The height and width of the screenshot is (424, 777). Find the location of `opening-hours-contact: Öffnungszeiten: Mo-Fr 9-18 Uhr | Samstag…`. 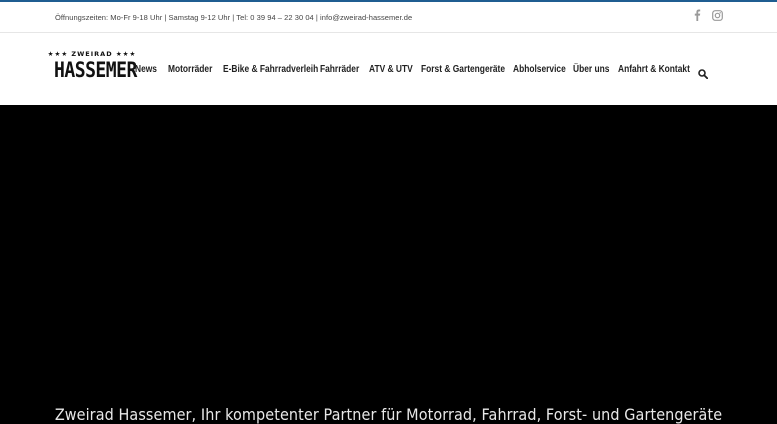

opening-hours-contact: Öffnungszeiten: Mo-Fr 9-18 Uhr | Samstag… is located at coordinates (234, 17).